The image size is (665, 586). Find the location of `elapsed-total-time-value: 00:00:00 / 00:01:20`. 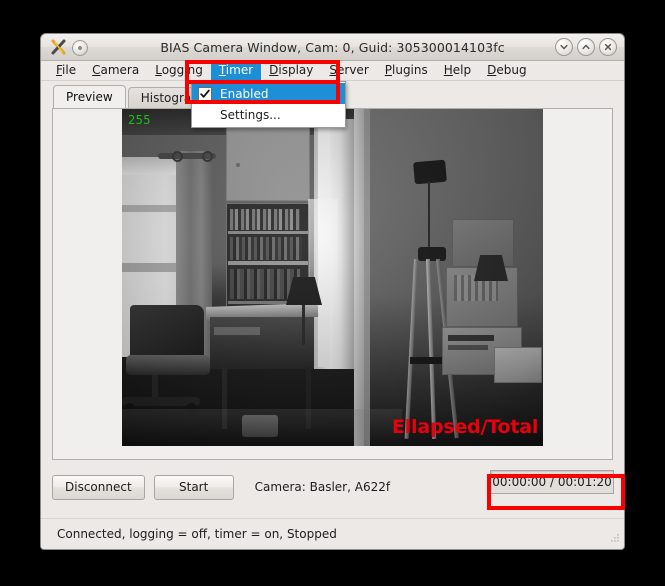

elapsed-total-time-value: 00:00:00 / 00:01:20 is located at coordinates (552, 482).